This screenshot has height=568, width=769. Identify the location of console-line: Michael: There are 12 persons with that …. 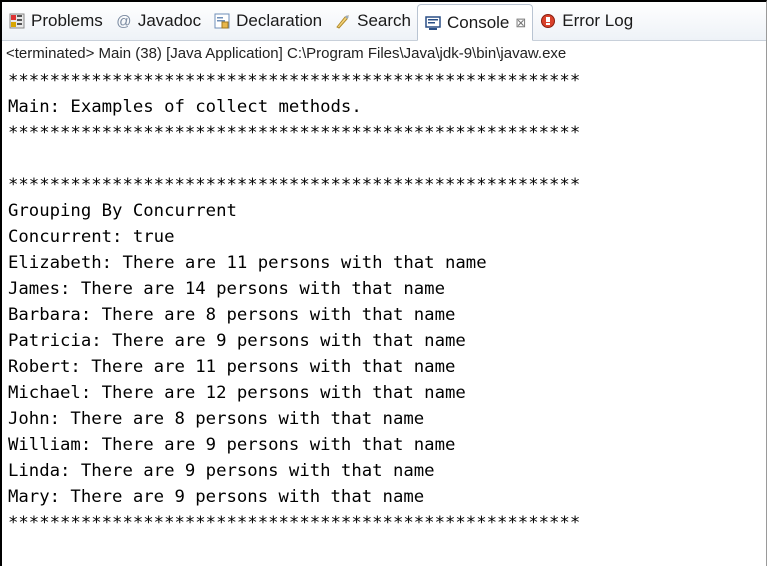
(237, 393).